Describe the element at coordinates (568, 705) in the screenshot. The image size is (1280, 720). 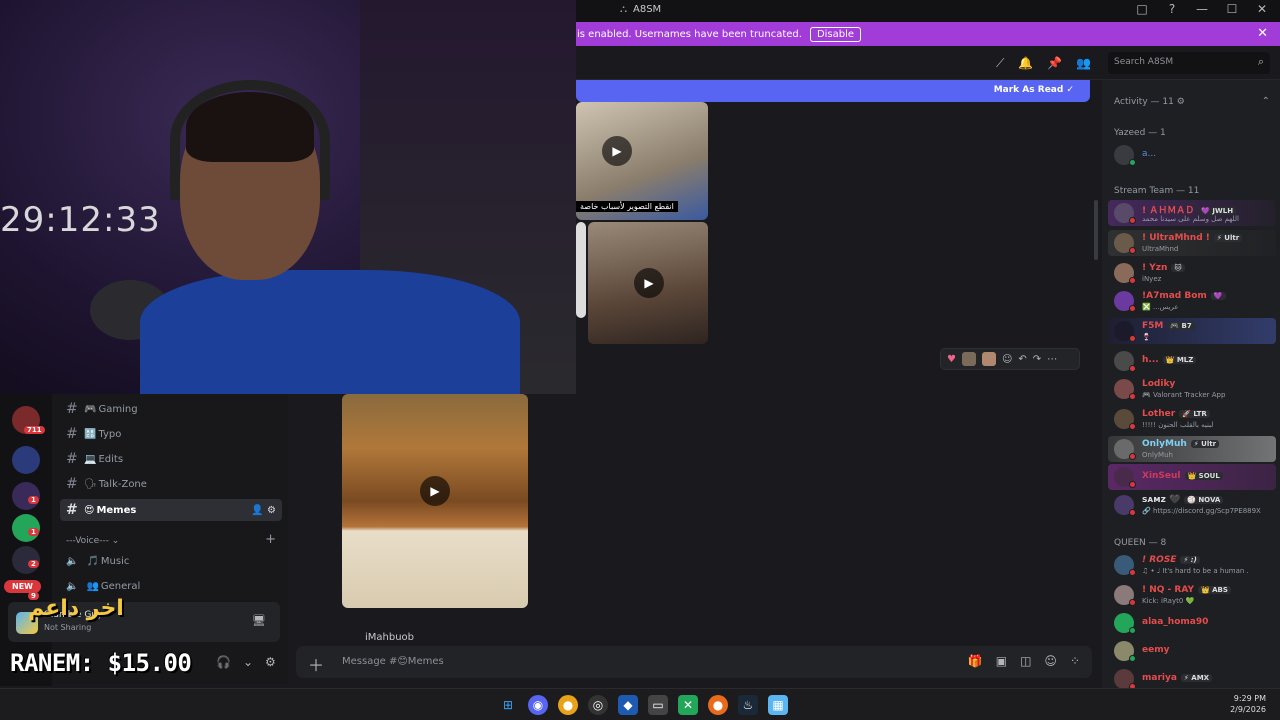
I see `chrome-icon: ●` at that location.